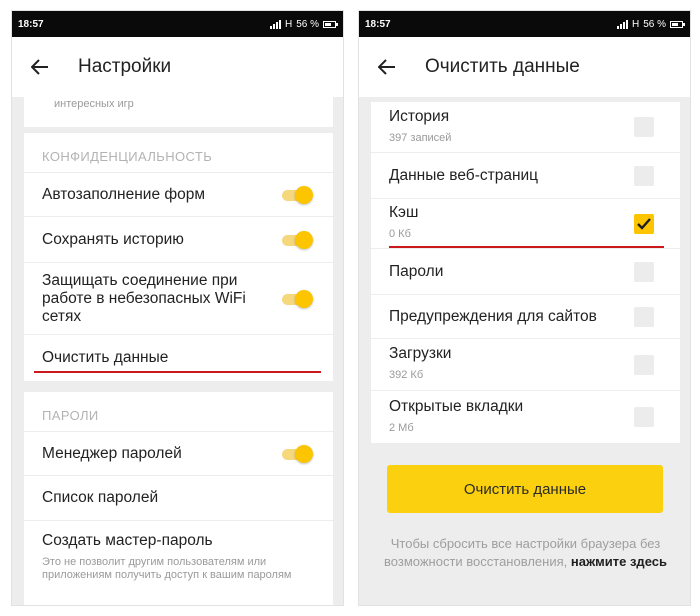 The image size is (700, 616). Describe the element at coordinates (297, 239) in the screenshot. I see `save-history-toggle` at that location.